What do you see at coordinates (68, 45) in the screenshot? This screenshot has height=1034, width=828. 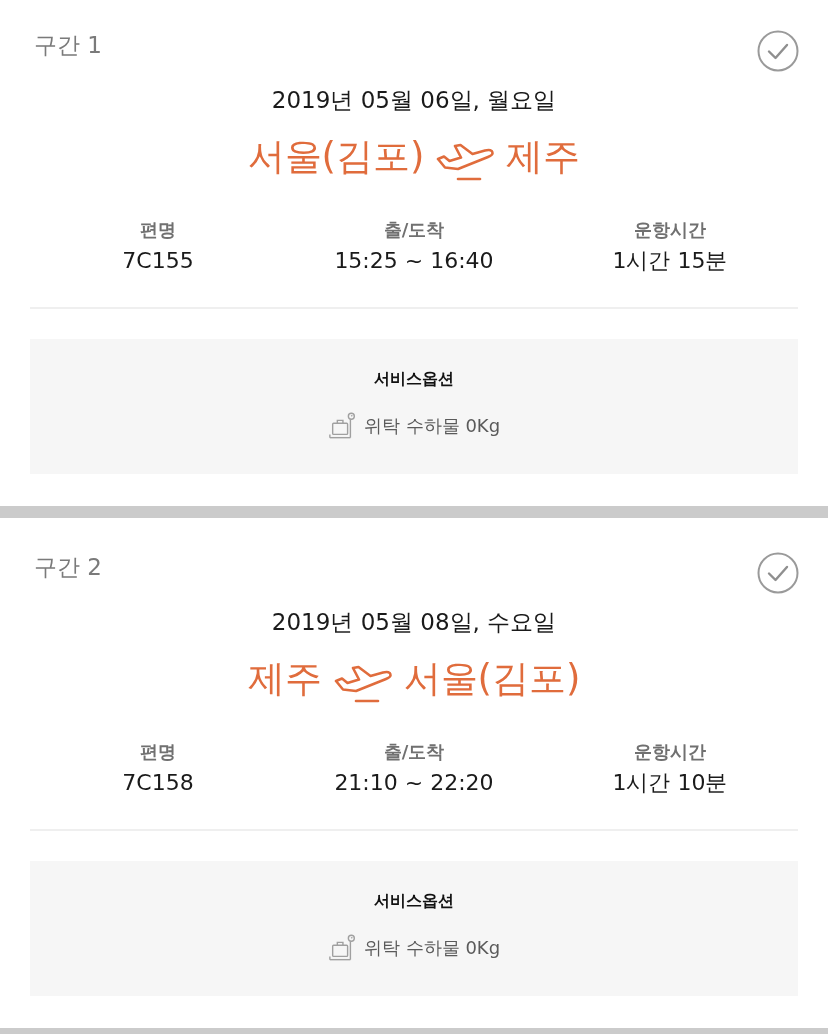 I see `segment-label: 구간 1` at bounding box center [68, 45].